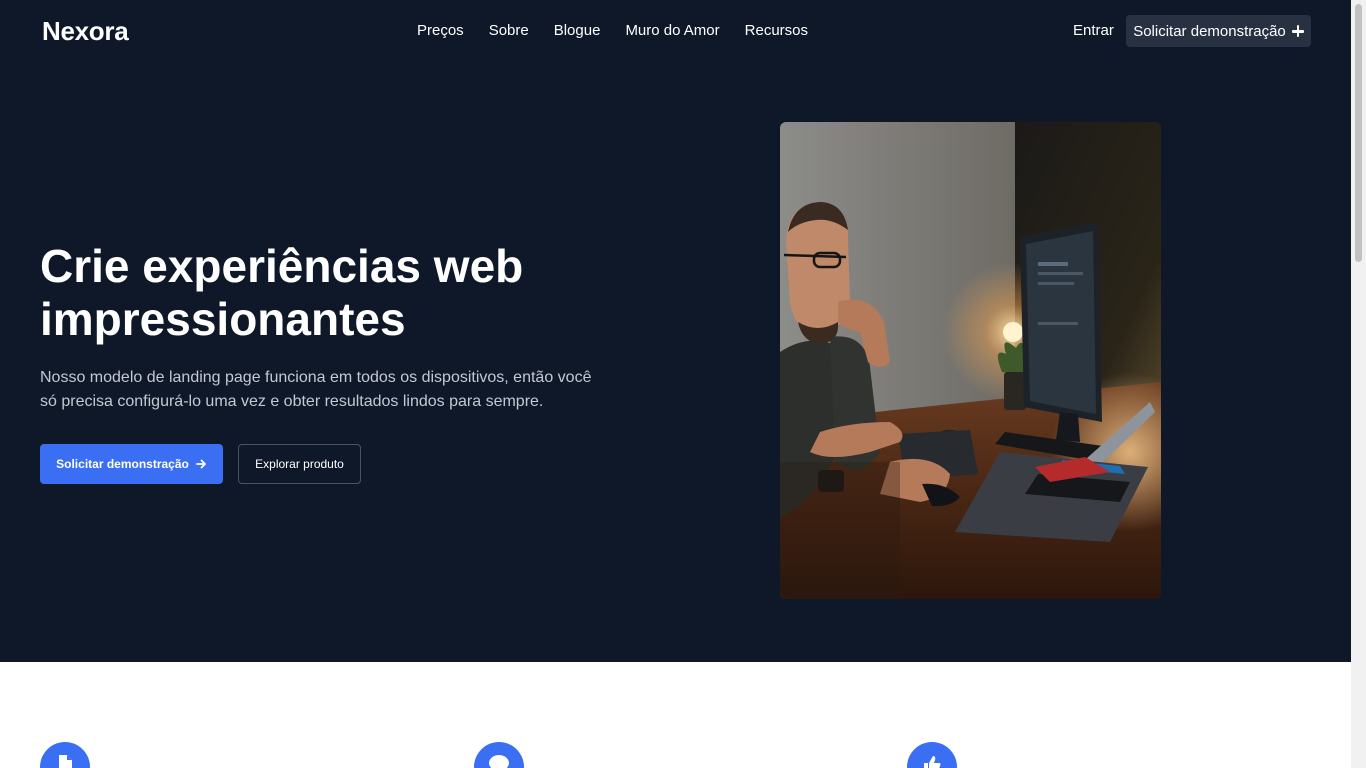  Describe the element at coordinates (776, 30) in the screenshot. I see `nav-link-resources: Recursos` at that location.